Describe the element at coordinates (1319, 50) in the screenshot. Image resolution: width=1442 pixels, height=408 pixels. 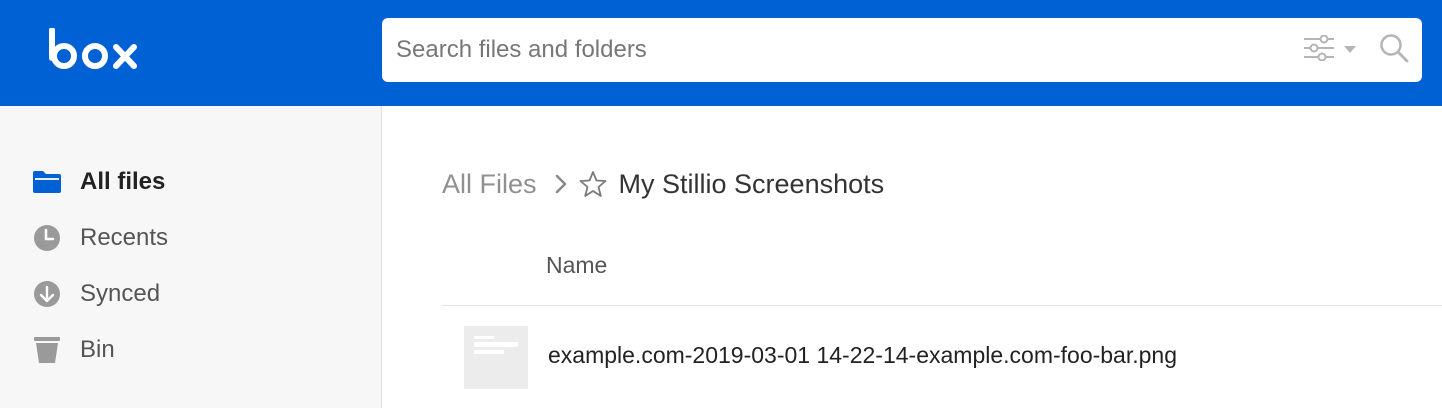
I see `filter-sliders-icon` at that location.